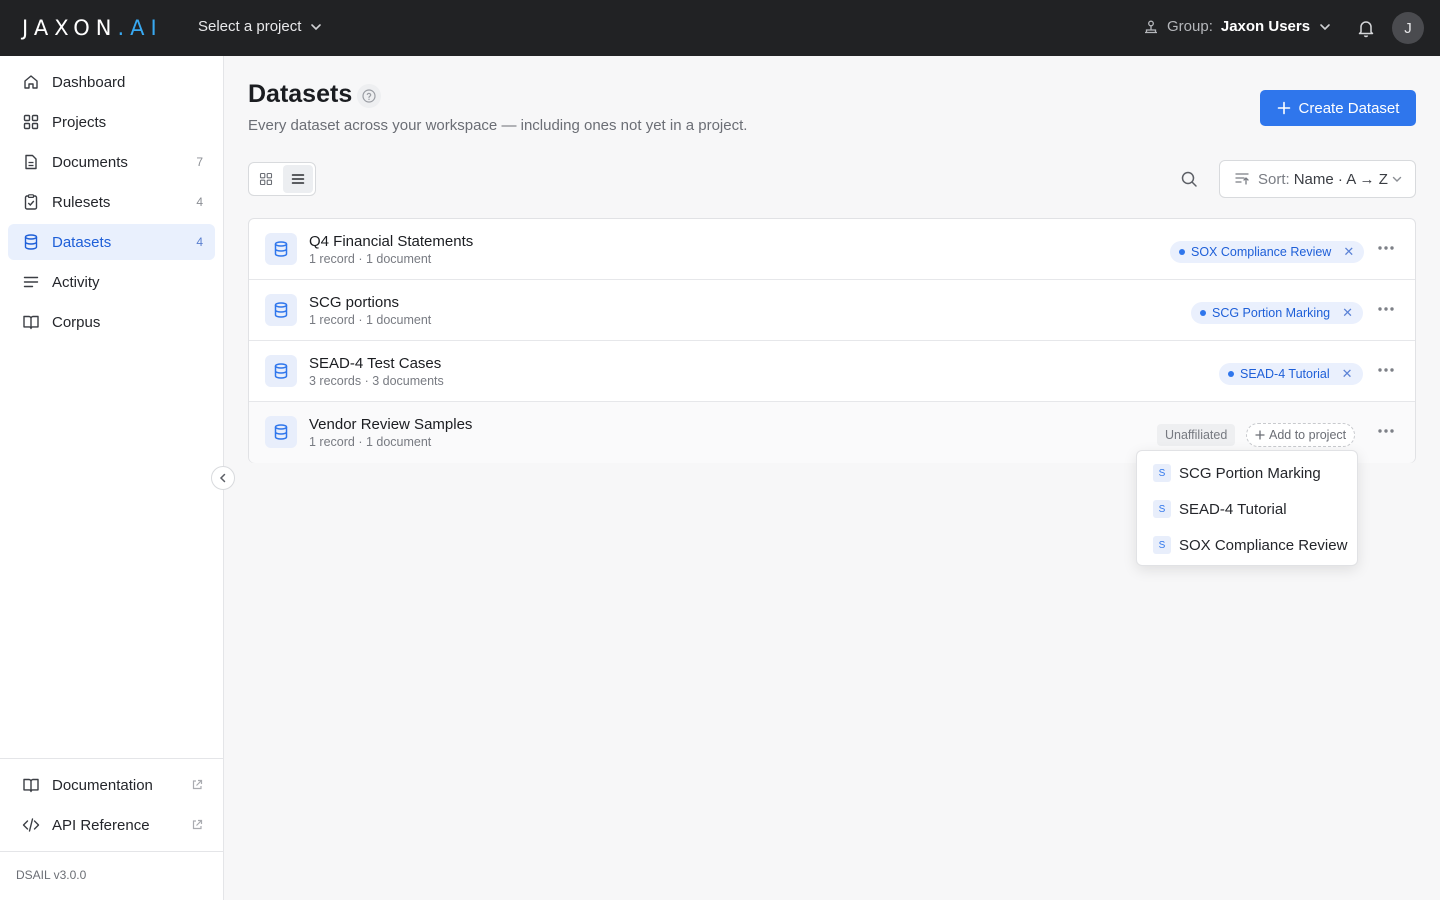 The width and height of the screenshot is (1440, 900). I want to click on jaxon-logo: JAXON.AI, so click(92, 28).